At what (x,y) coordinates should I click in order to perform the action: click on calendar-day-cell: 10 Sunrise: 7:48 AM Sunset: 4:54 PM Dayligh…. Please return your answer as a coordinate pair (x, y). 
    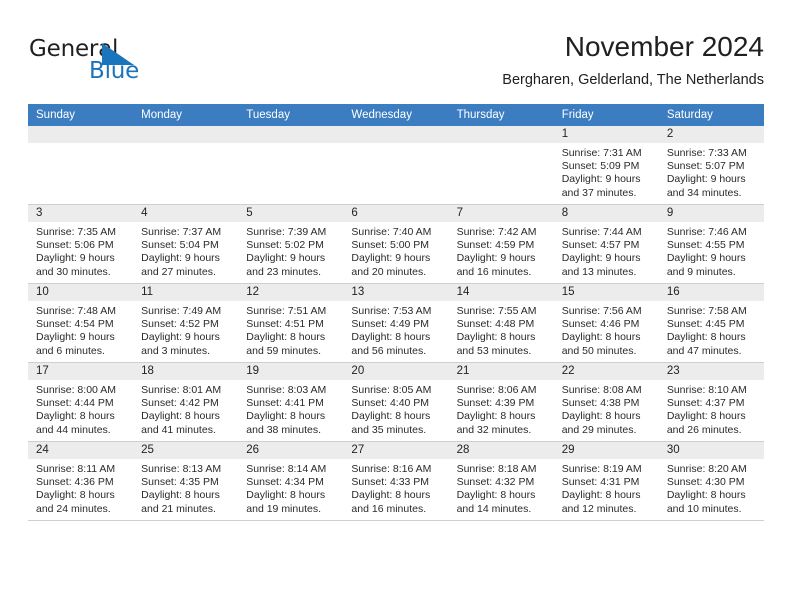
    Looking at the image, I should click on (81, 323).